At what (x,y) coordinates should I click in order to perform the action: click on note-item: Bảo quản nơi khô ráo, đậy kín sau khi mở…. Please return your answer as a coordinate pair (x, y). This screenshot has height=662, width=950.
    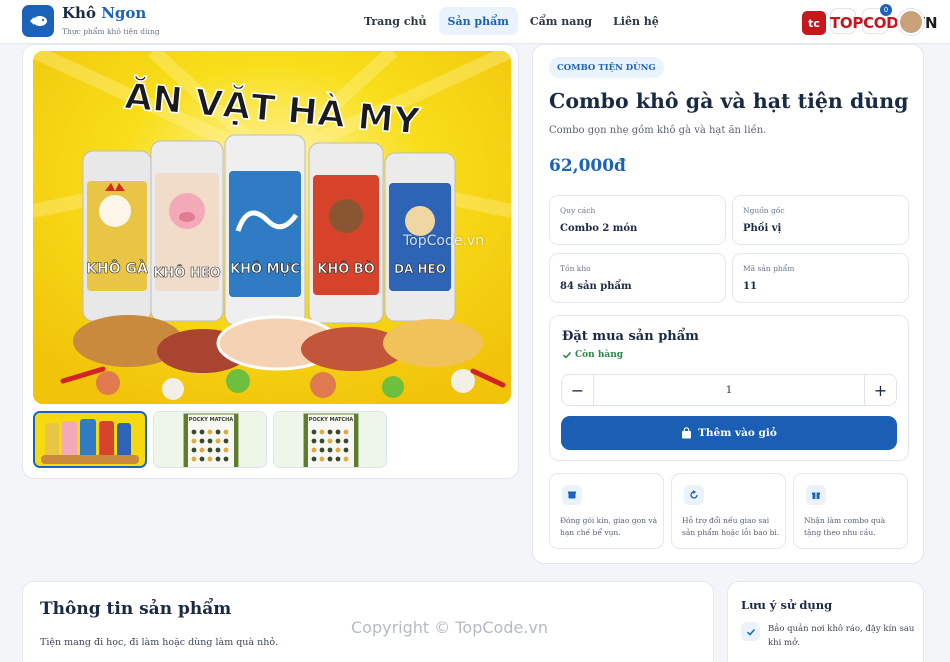
    Looking at the image, I should click on (829, 636).